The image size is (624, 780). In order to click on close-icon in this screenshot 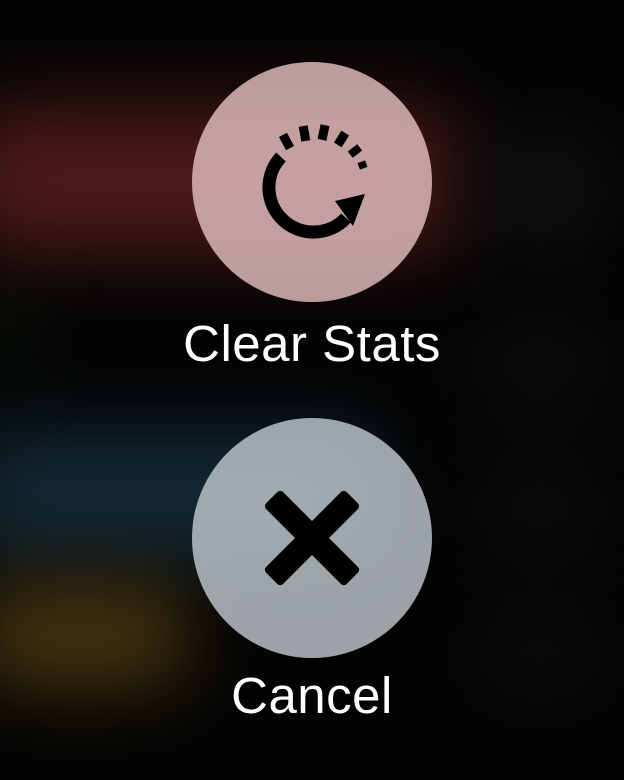, I will do `click(312, 538)`.